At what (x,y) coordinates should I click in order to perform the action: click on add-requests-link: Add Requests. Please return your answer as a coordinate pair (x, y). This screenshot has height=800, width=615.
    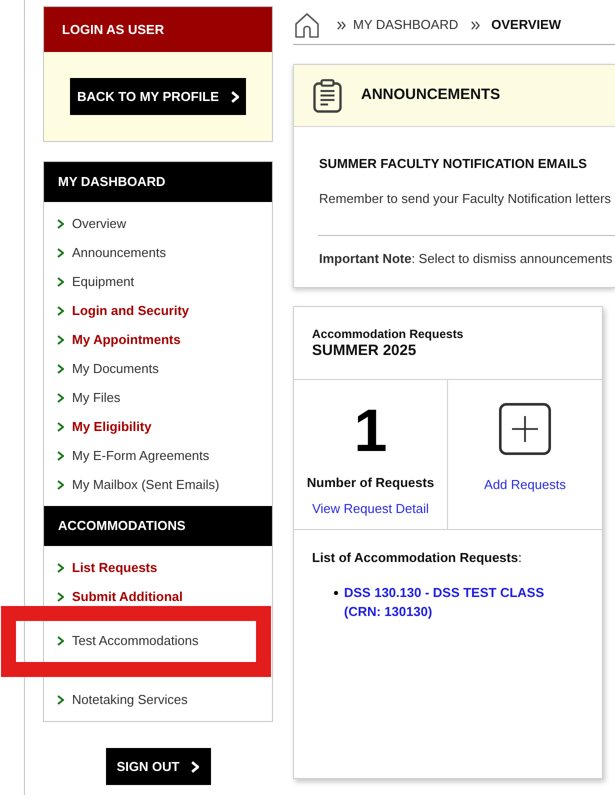
    Looking at the image, I should click on (525, 485).